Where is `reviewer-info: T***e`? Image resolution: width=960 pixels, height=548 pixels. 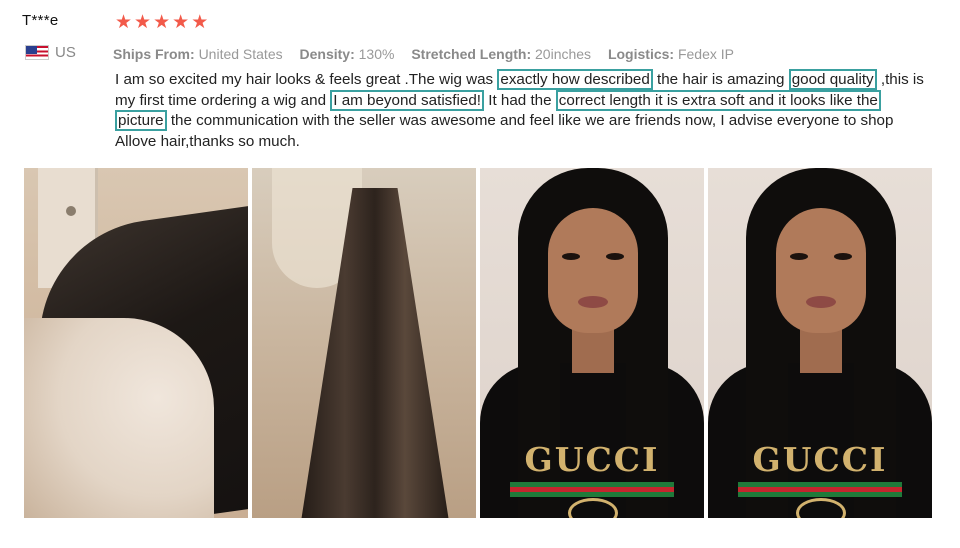 reviewer-info: T***e is located at coordinates (57, 20).